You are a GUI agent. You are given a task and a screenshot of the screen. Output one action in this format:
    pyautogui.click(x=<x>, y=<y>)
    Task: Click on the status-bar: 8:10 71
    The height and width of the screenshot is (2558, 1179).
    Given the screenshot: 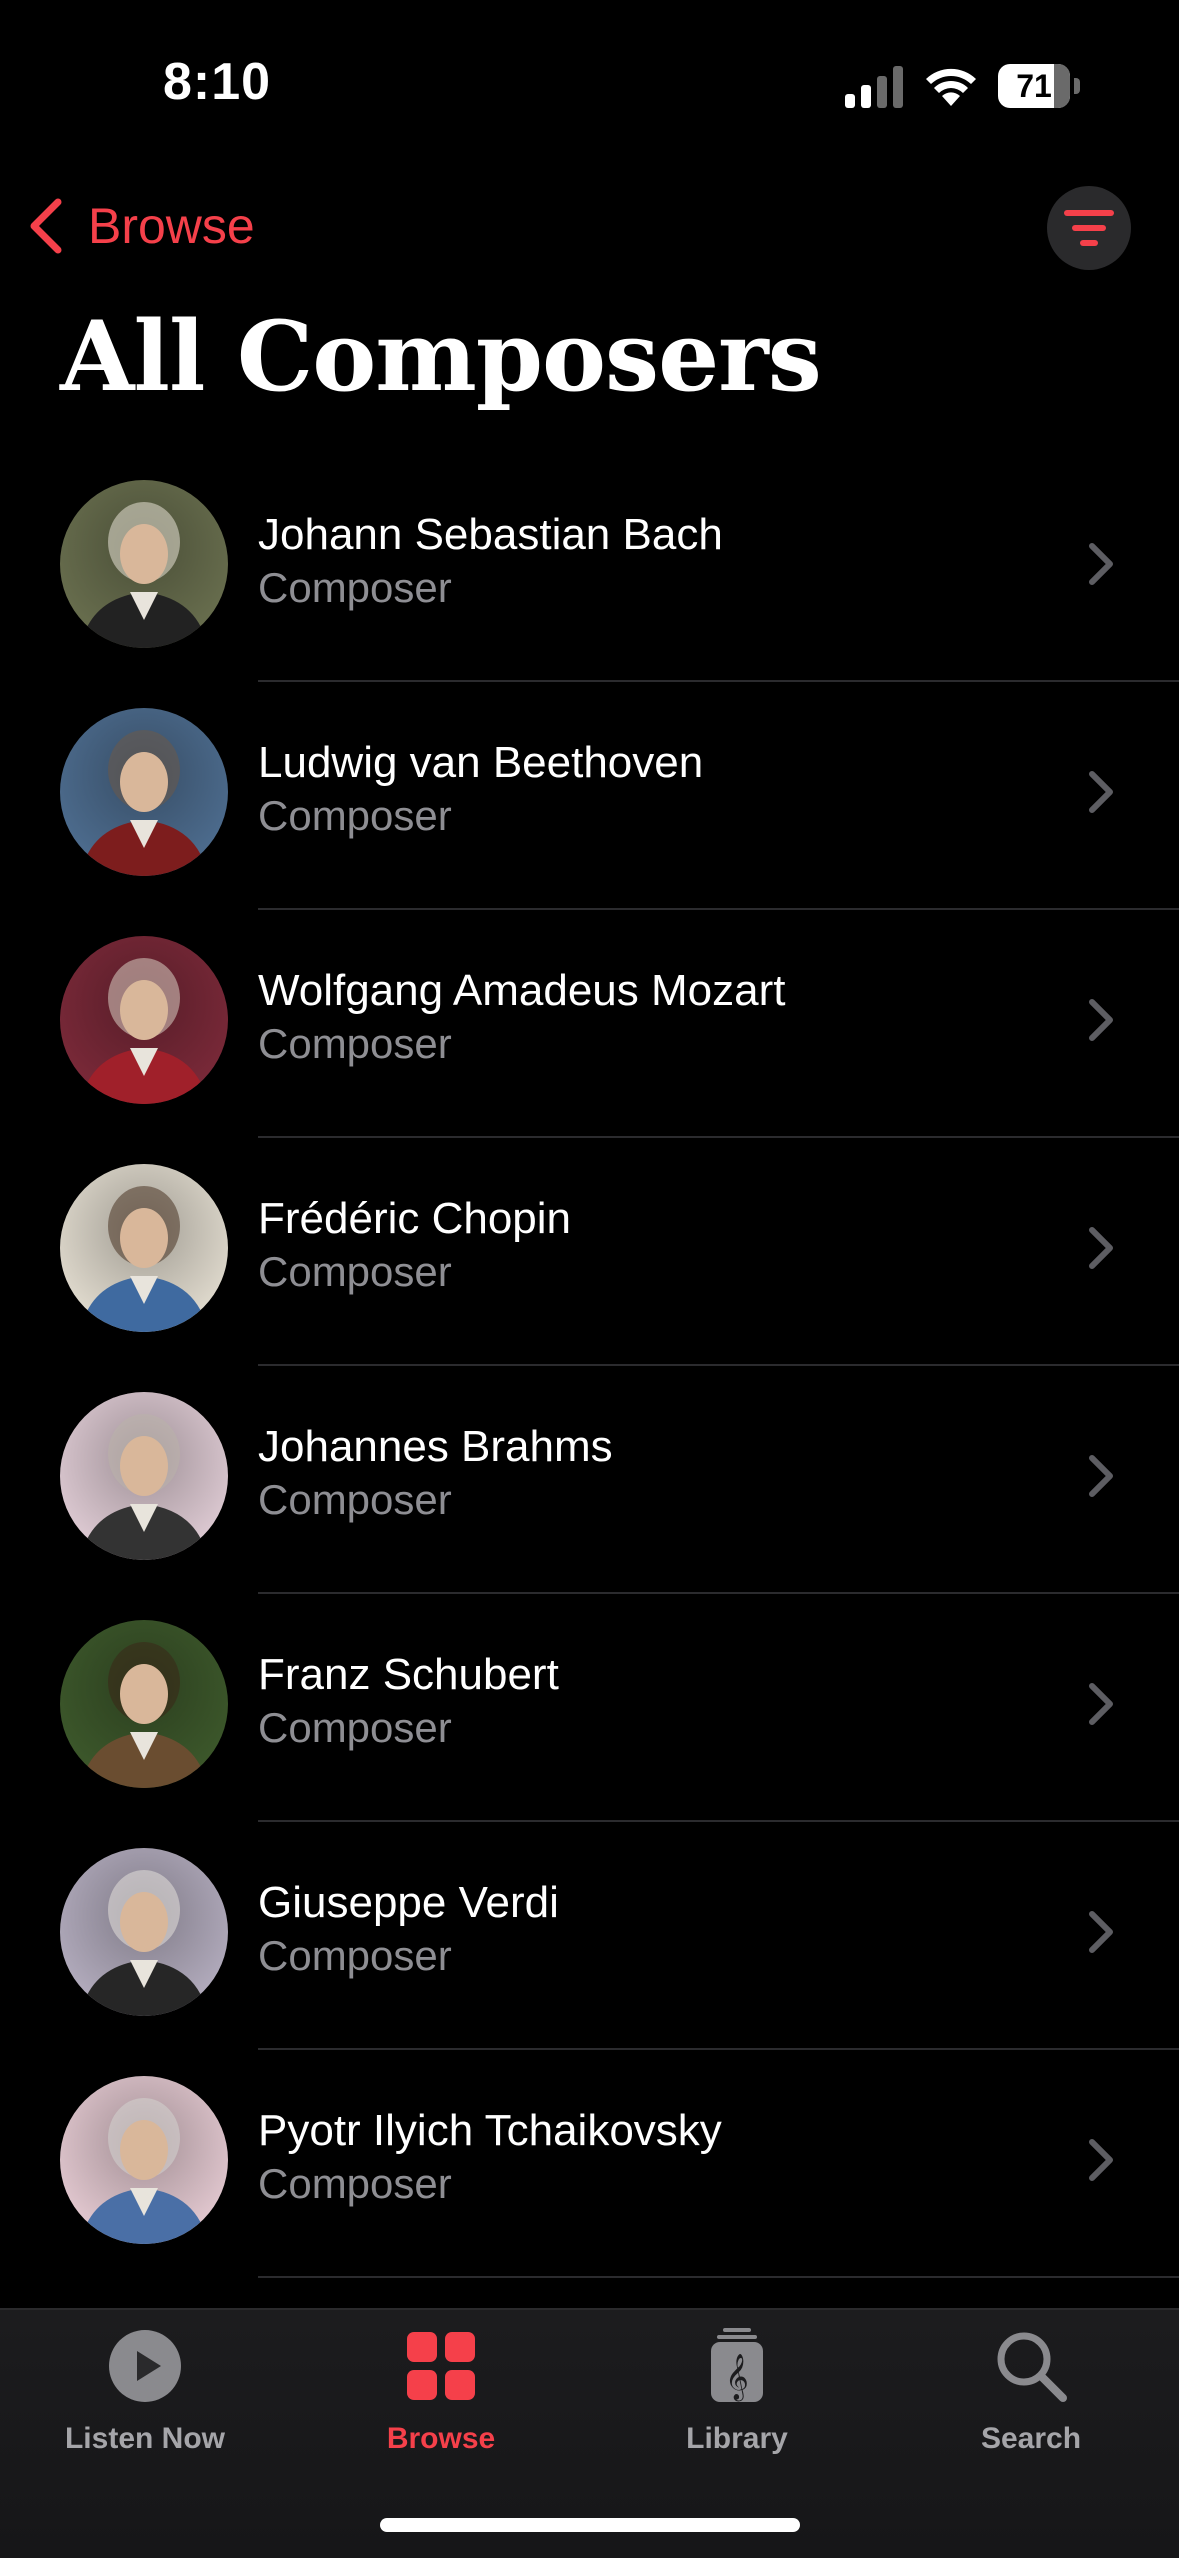 What is the action you would take?
    pyautogui.click(x=589, y=85)
    